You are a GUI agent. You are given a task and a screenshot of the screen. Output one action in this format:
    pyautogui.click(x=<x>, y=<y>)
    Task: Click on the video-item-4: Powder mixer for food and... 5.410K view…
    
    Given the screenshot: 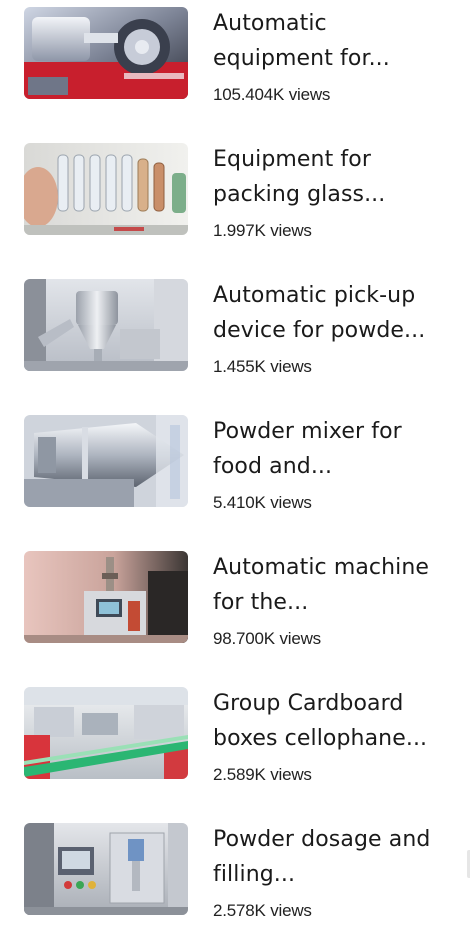 What is the action you would take?
    pyautogui.click(x=239, y=464)
    